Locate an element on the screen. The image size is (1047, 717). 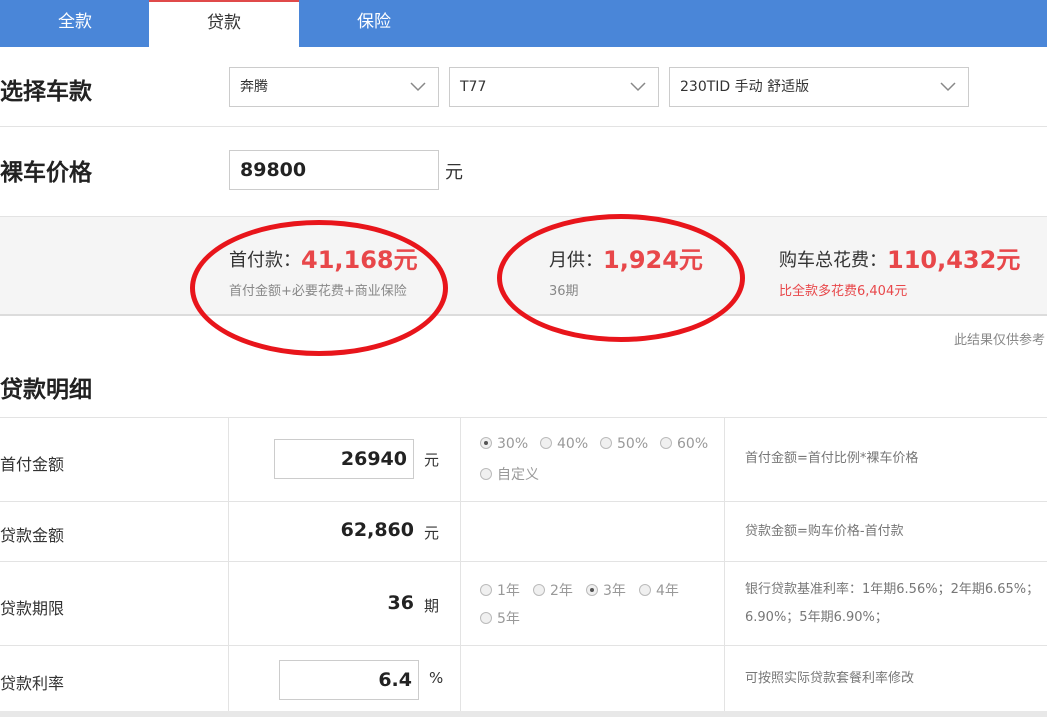
radio-label: 60% is located at coordinates (693, 444).